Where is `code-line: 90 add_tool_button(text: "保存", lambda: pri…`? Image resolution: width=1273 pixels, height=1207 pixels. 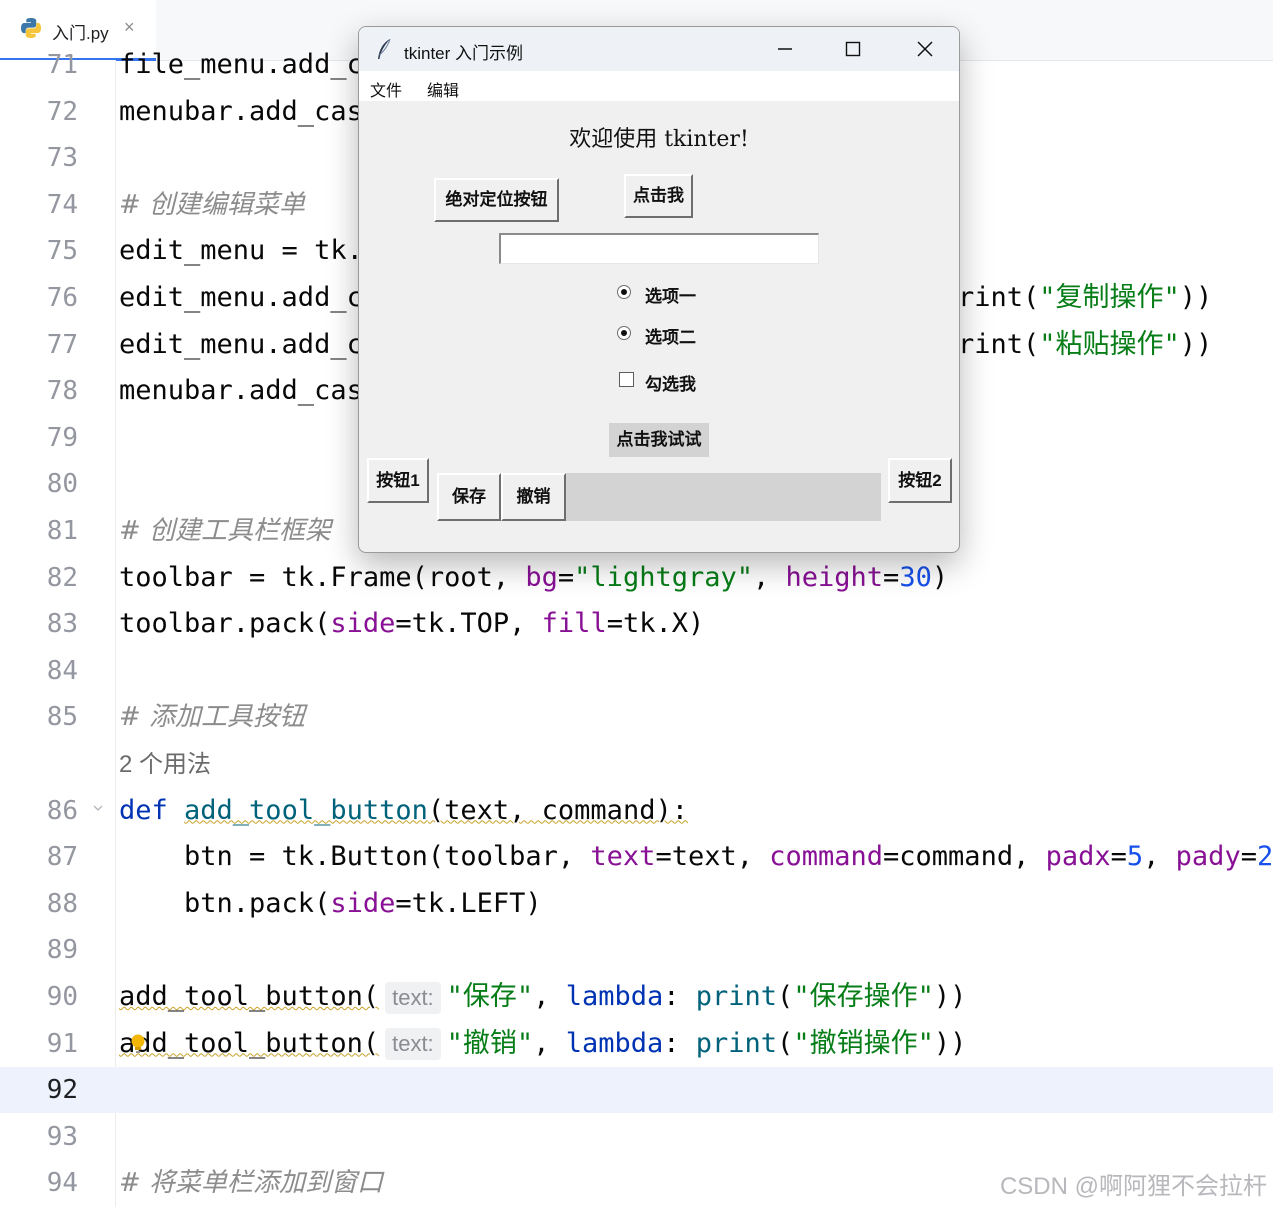 code-line: 90 add_tool_button(text: "保存", lambda: pri… is located at coordinates (636, 997).